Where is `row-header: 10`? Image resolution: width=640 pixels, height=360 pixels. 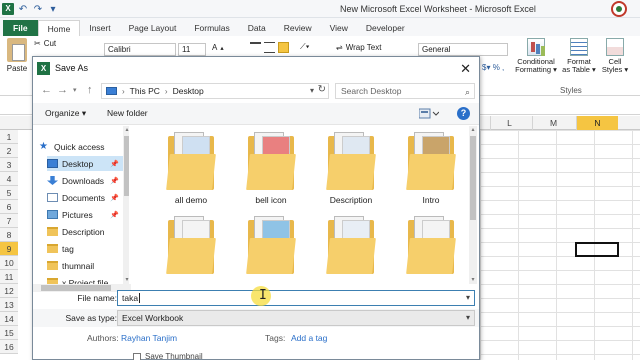
row-header: 10 is located at coordinates (9, 263).